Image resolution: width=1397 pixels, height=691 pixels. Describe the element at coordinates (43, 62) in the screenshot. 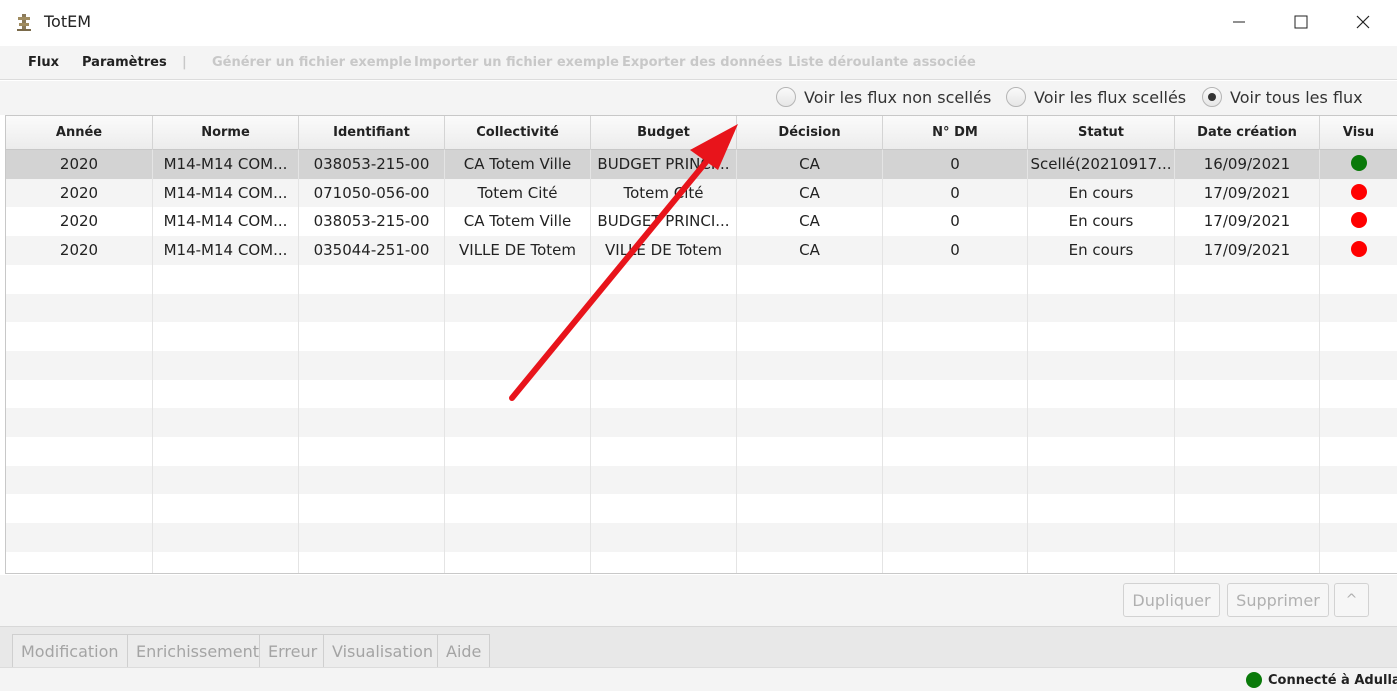

I see `menu-flux: Flux` at that location.